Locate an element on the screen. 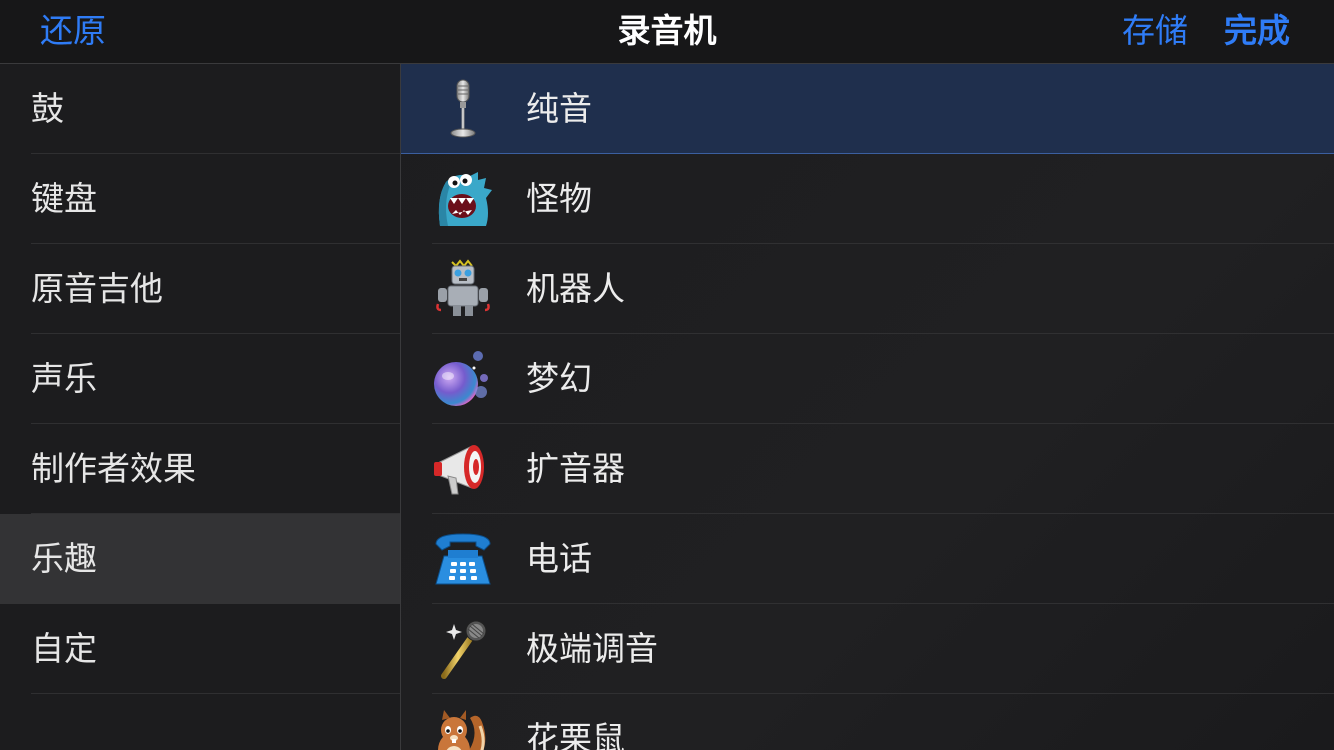 The image size is (1334, 750). preset-label: 梦幻 is located at coordinates (559, 378).